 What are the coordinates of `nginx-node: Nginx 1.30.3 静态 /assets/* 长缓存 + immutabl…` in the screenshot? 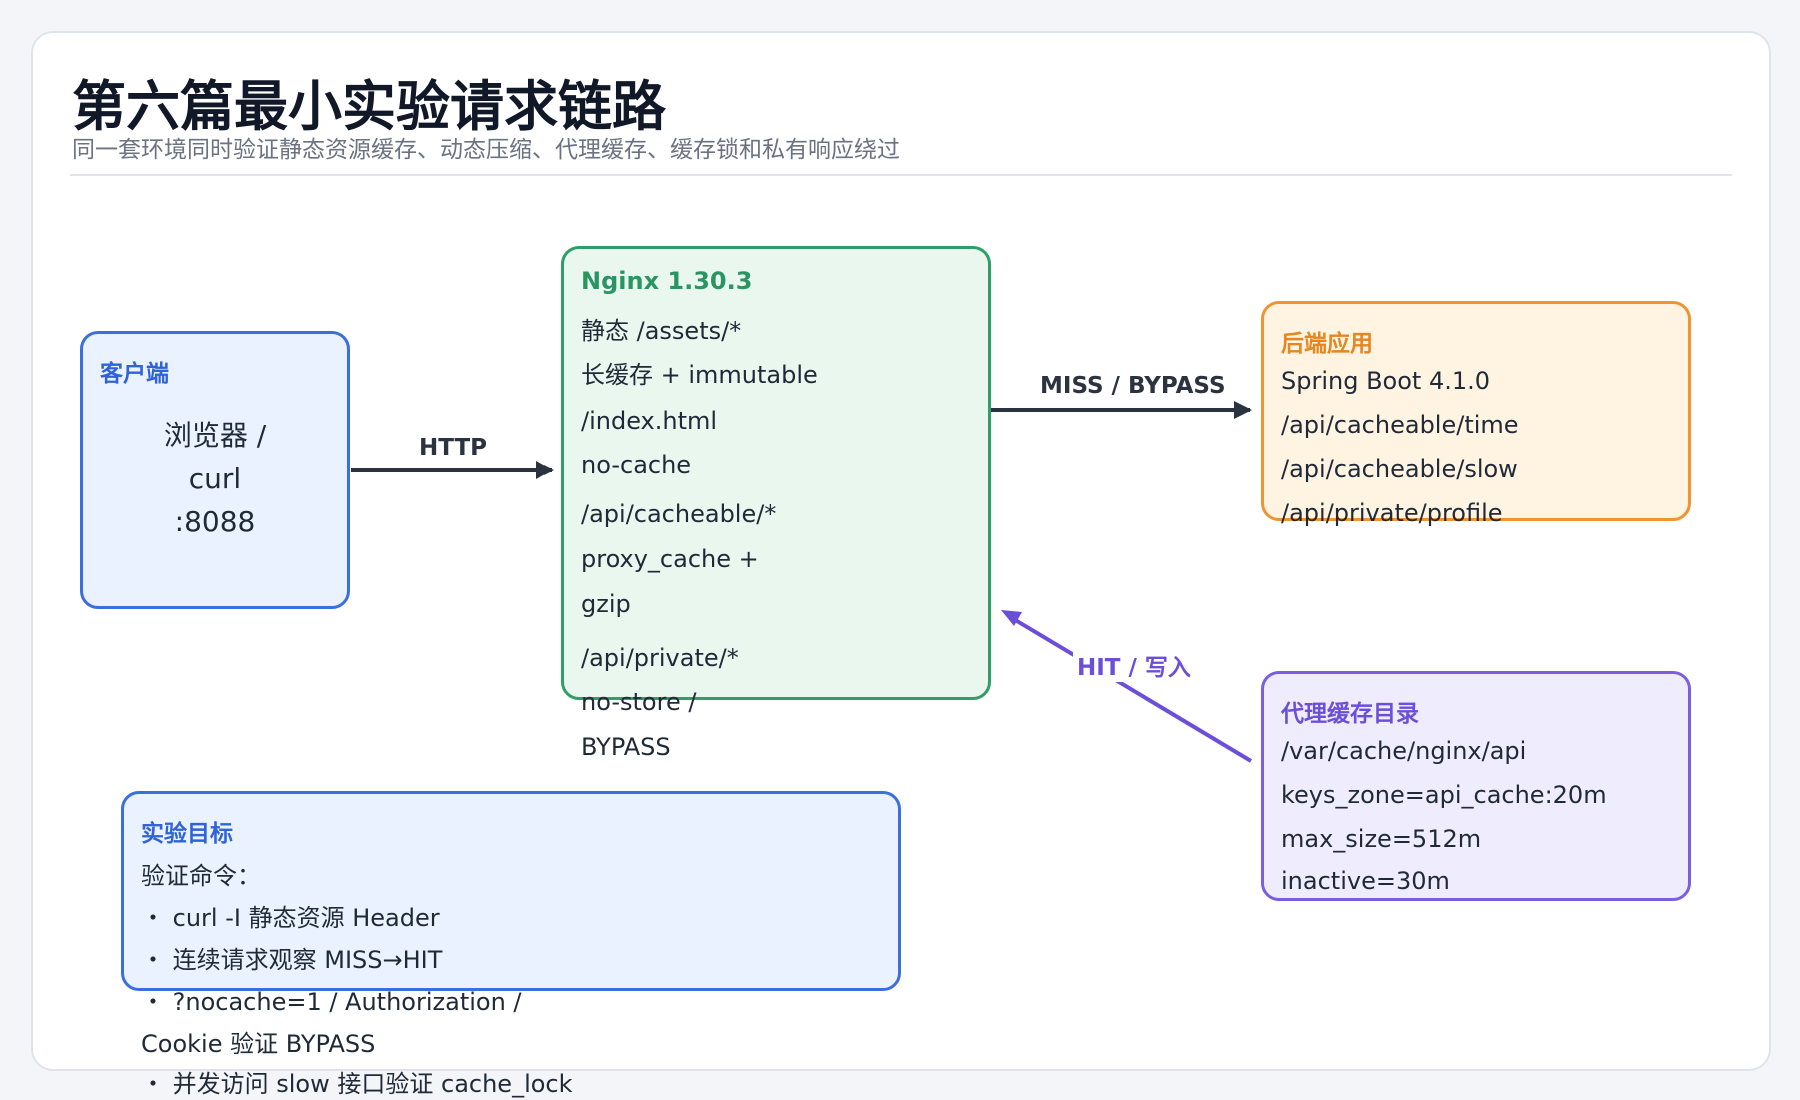 It's located at (776, 503).